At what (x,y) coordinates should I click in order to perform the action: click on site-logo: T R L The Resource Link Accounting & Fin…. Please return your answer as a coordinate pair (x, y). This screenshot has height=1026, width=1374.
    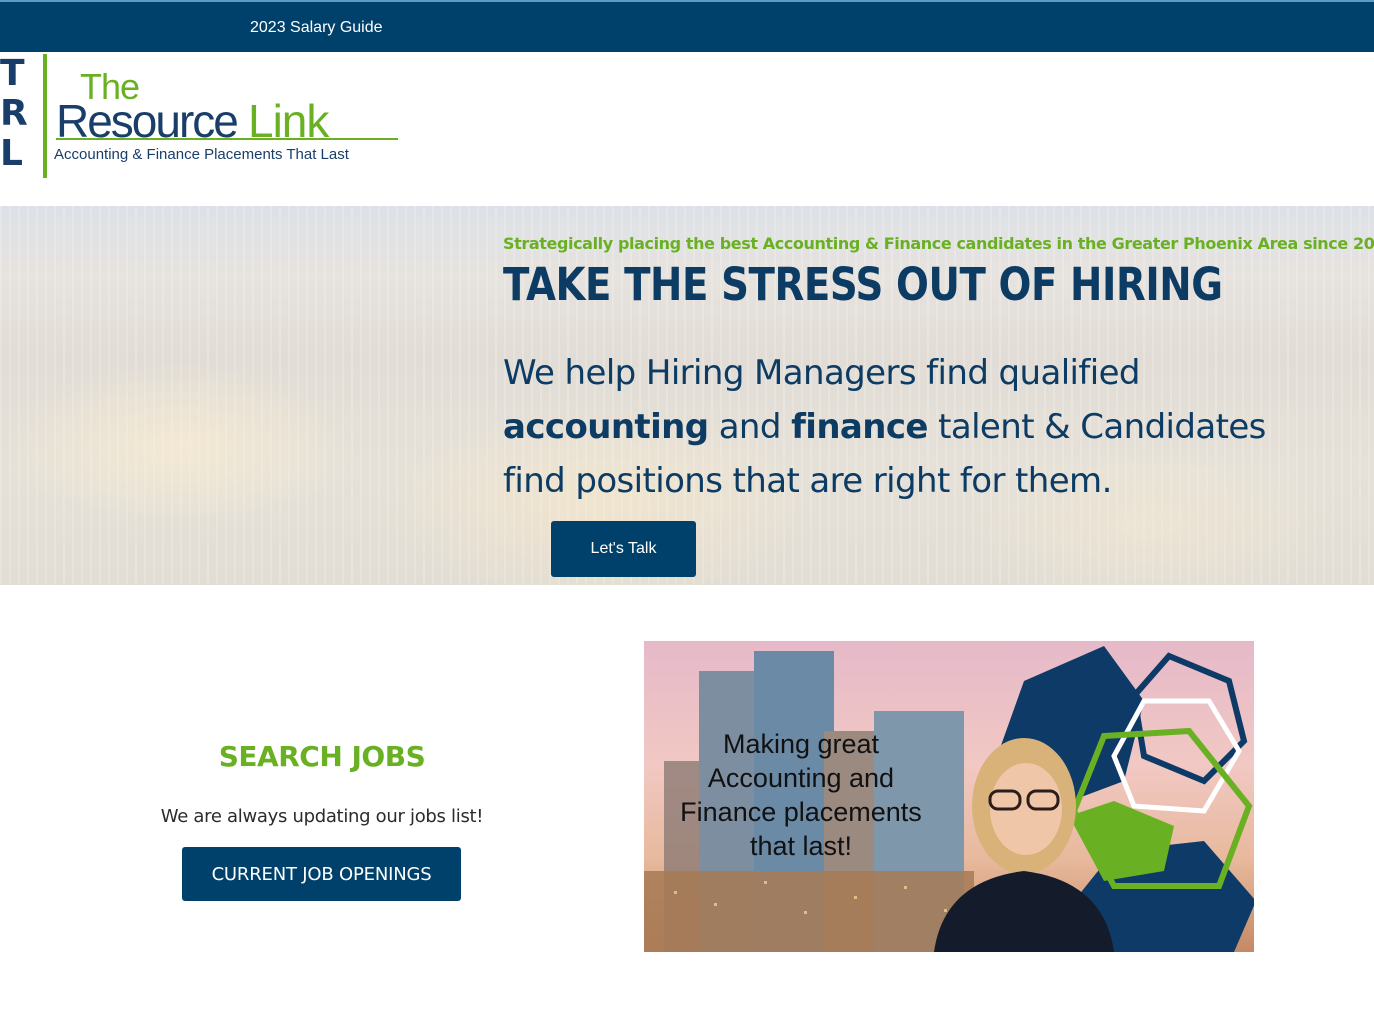
    Looking at the image, I should click on (210, 117).